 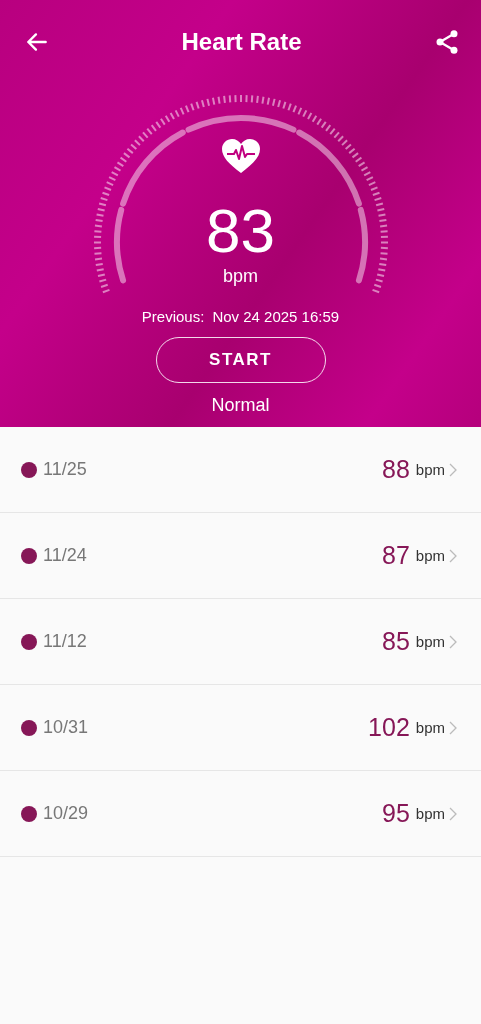 I want to click on bpm-value: 95, so click(x=396, y=813).